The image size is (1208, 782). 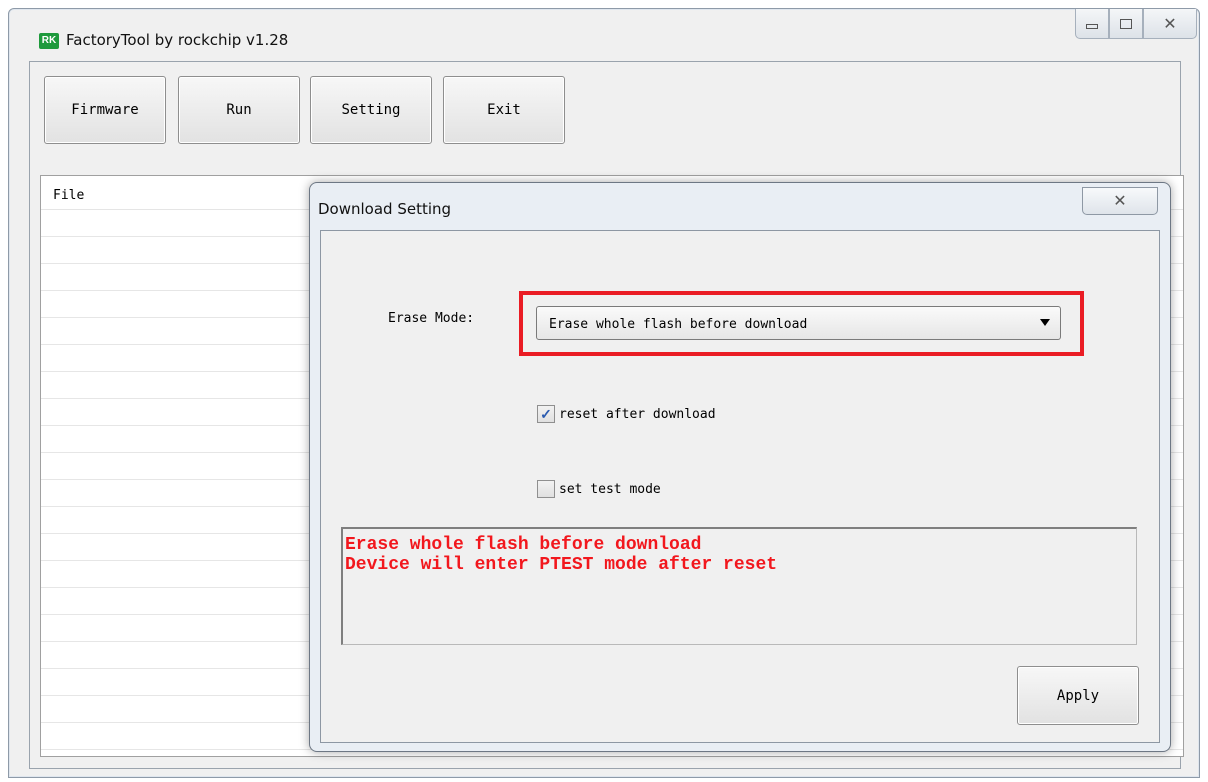 I want to click on dialog-title: Download Setting, so click(x=385, y=209).